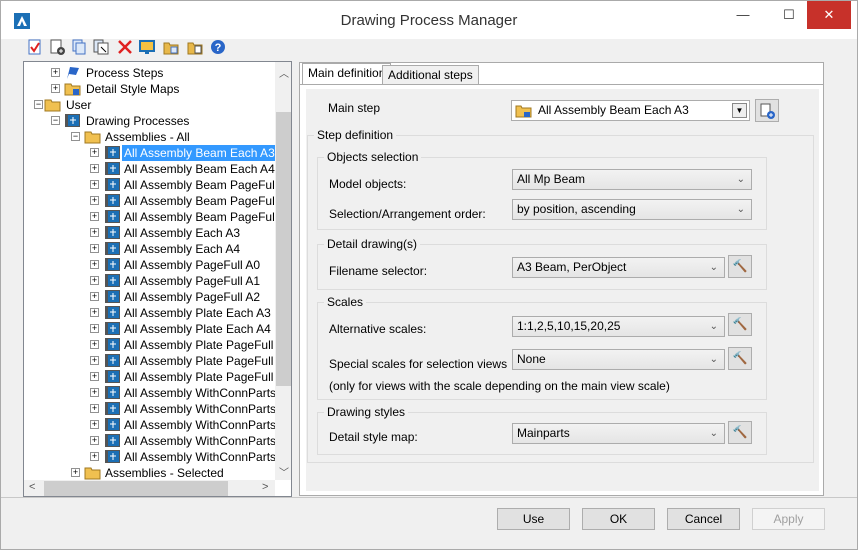 This screenshot has width=858, height=550. I want to click on tree-item: + All Assembly Beam PageFull A1, so click(157, 201).